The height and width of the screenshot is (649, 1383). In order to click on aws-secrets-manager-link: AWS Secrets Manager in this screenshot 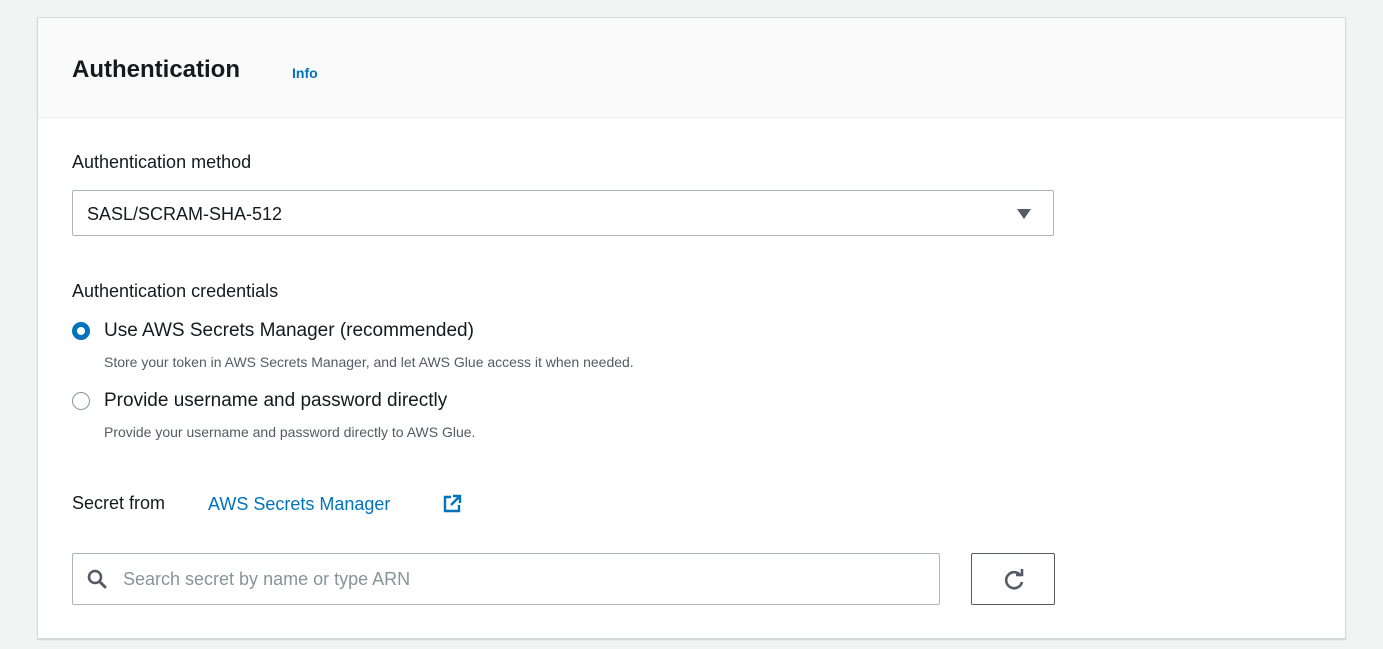, I will do `click(299, 504)`.